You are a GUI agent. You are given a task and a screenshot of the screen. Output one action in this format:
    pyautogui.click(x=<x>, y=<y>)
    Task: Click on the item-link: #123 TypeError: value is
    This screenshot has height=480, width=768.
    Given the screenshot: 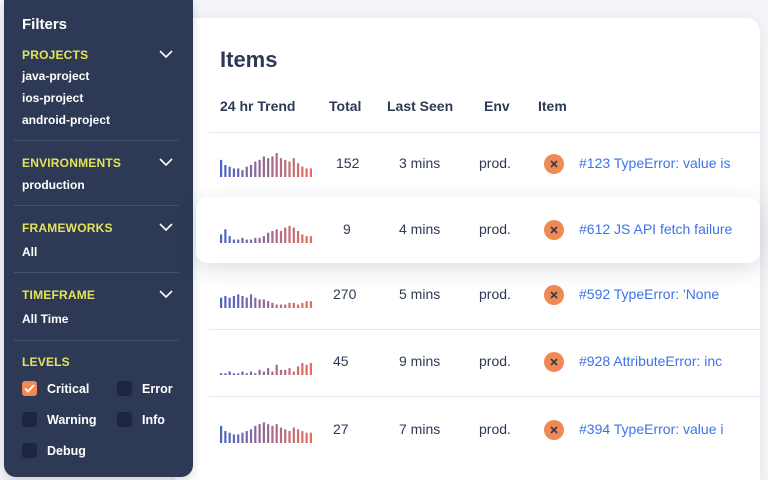 What is the action you would take?
    pyautogui.click(x=669, y=163)
    